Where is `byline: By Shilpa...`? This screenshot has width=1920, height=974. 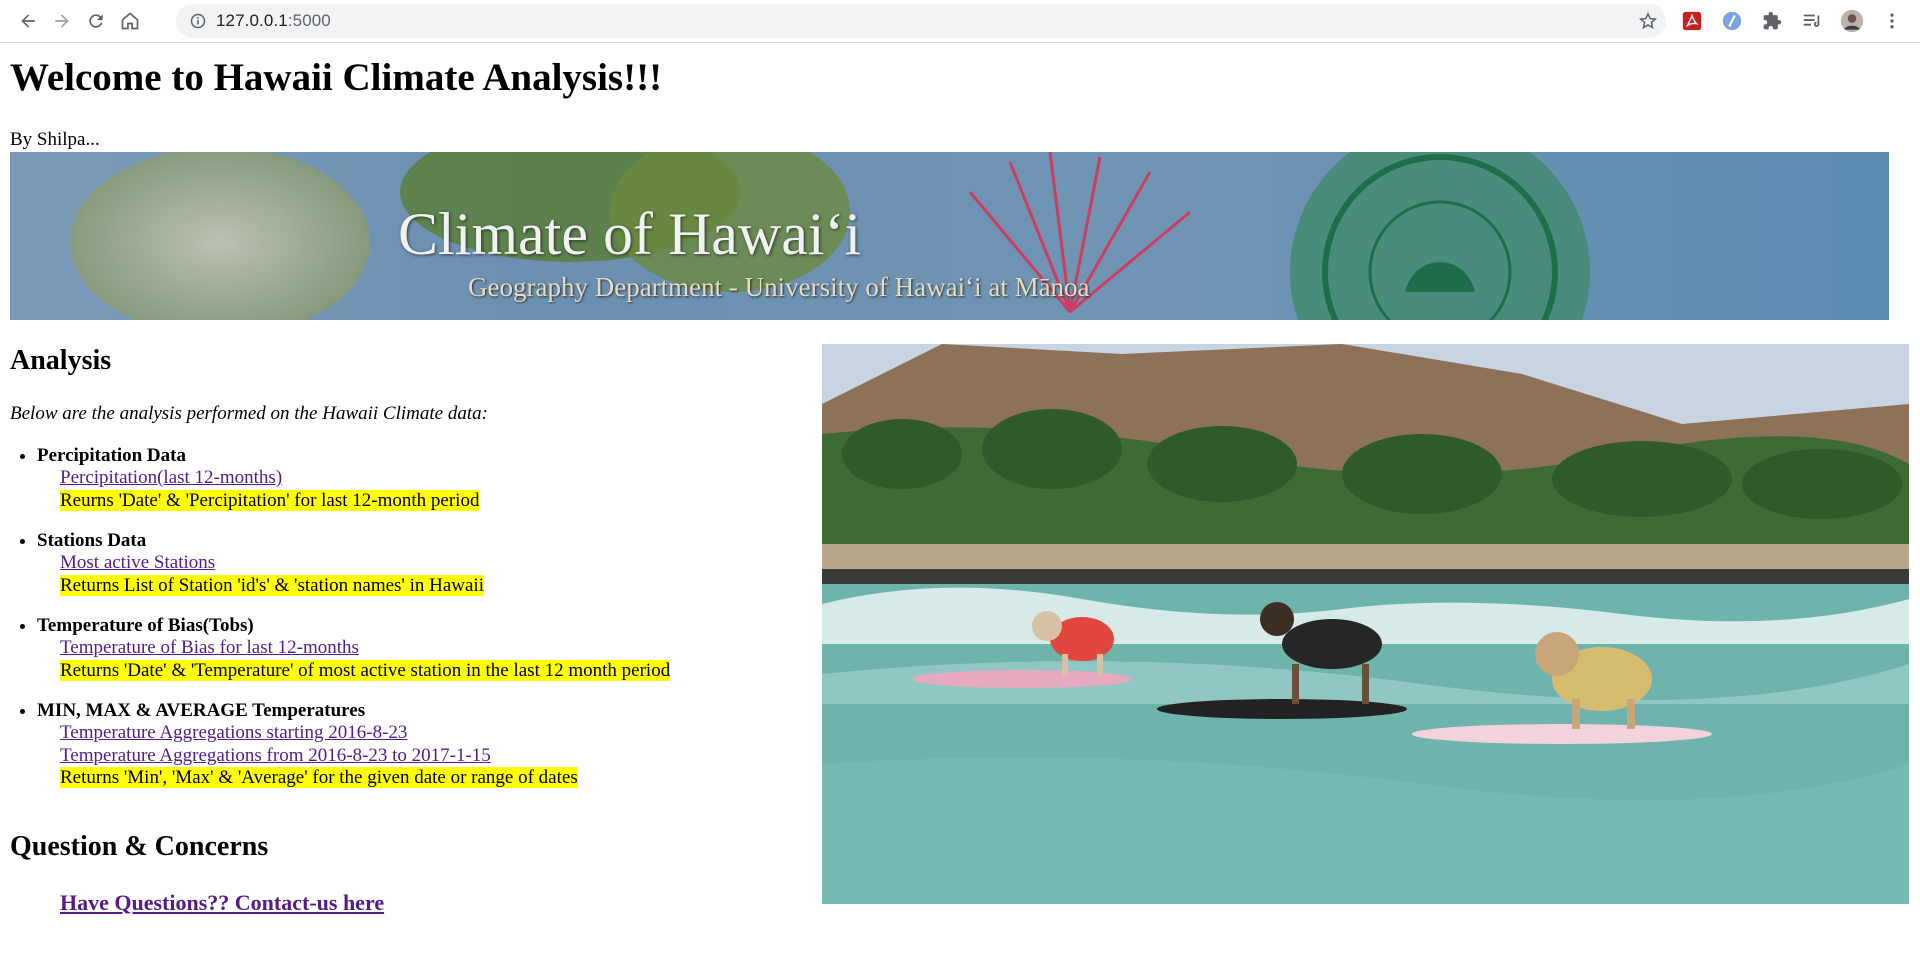
byline: By Shilpa... is located at coordinates (55, 139).